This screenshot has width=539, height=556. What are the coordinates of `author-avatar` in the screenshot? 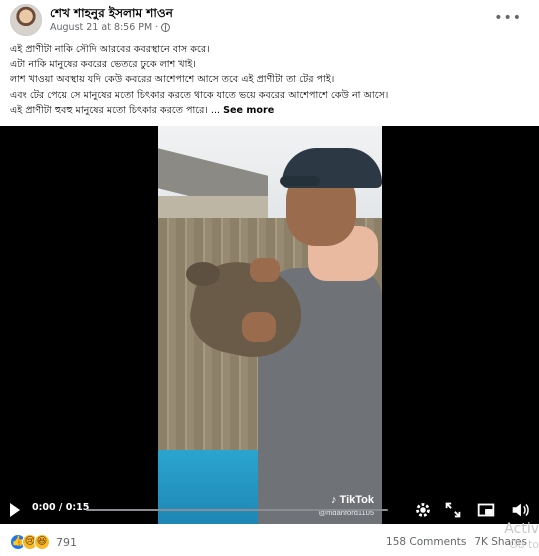 It's located at (26, 20).